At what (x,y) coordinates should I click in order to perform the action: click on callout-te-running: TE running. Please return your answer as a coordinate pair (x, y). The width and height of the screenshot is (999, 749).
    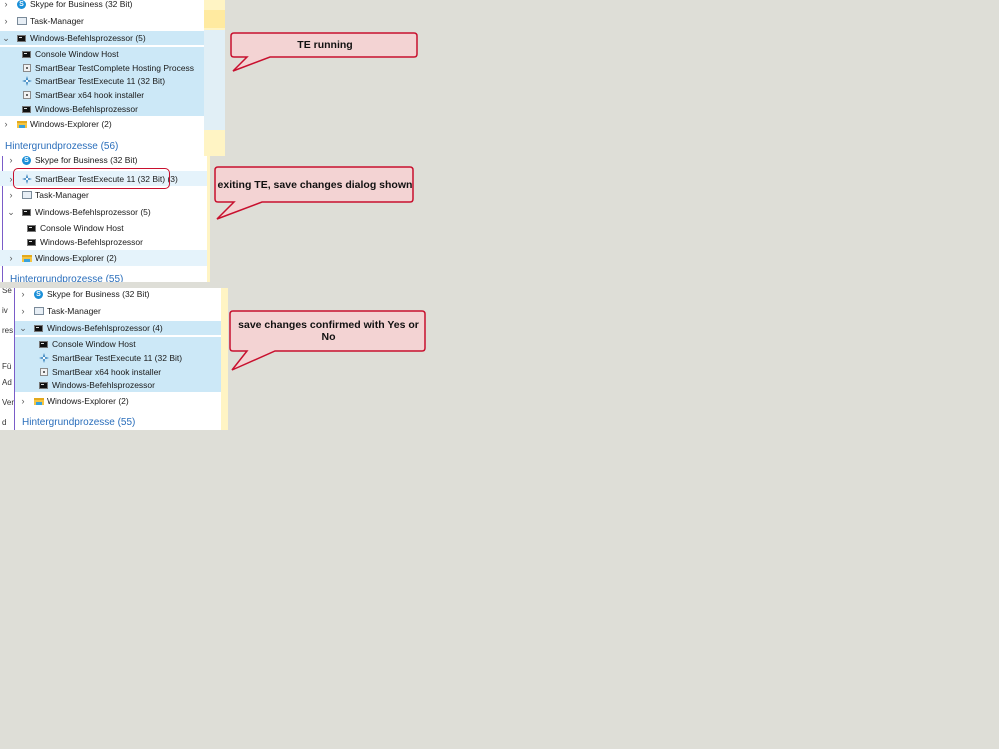
    Looking at the image, I should click on (325, 53).